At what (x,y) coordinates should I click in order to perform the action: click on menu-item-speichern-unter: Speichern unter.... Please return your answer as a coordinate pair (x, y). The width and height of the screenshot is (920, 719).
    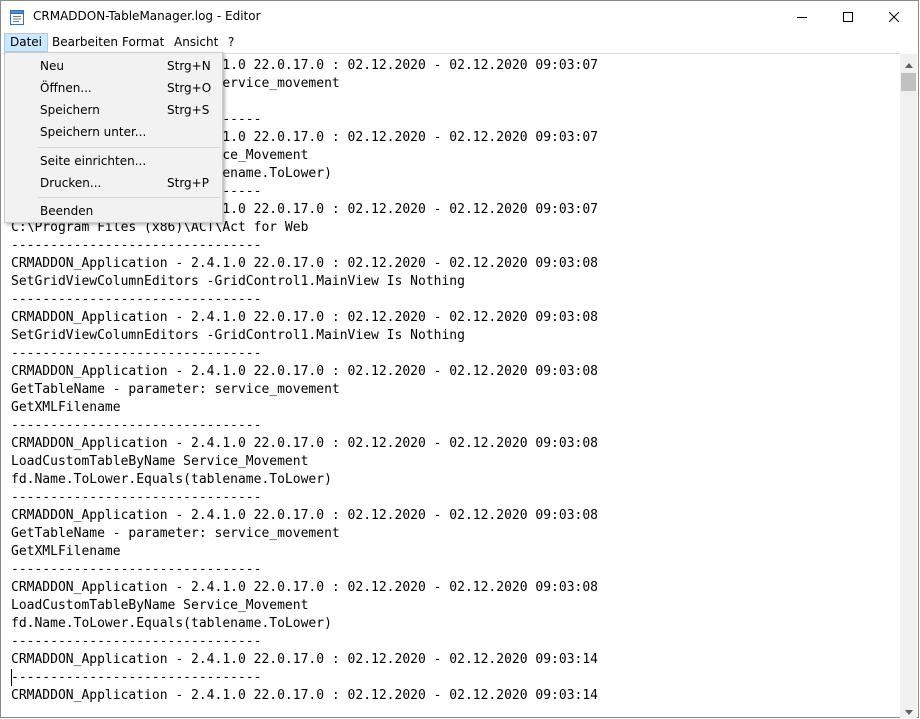
    Looking at the image, I should click on (113, 132).